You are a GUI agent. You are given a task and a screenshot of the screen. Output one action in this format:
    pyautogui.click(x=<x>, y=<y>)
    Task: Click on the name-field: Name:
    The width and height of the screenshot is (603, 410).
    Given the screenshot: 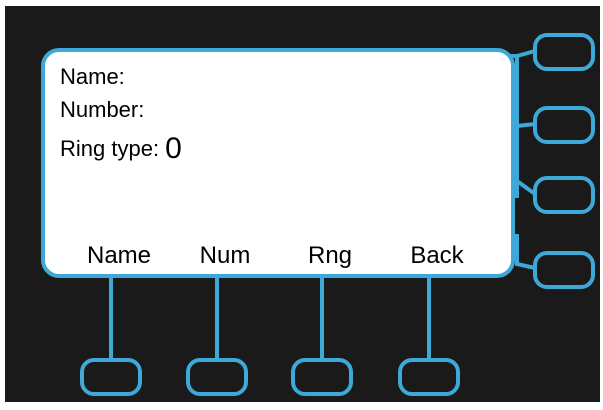 What is the action you would take?
    pyautogui.click(x=92, y=77)
    